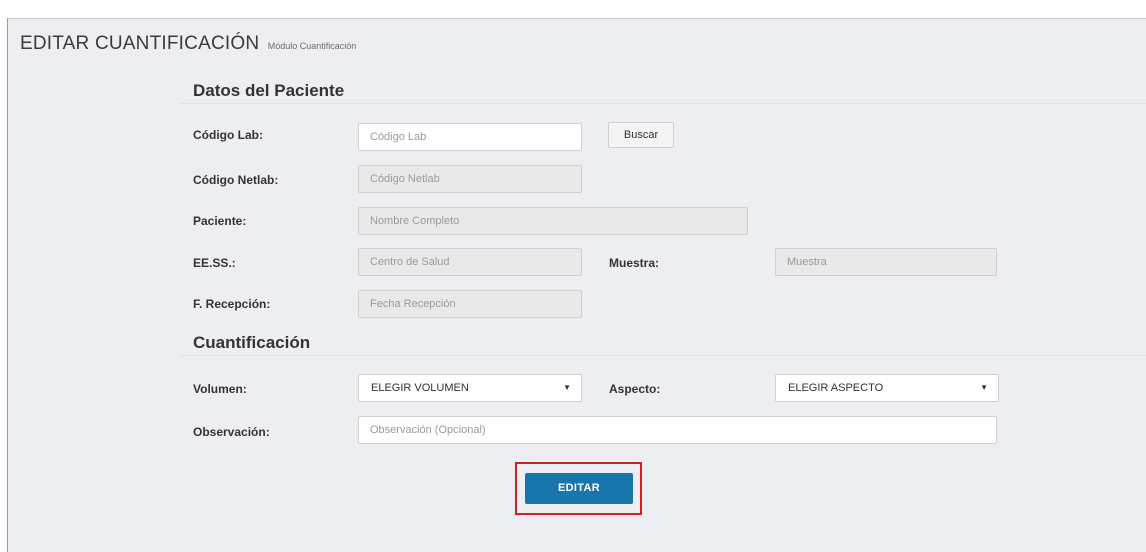 This screenshot has height=552, width=1146. I want to click on label-codigo-netlab: Código Netlab:, so click(236, 180).